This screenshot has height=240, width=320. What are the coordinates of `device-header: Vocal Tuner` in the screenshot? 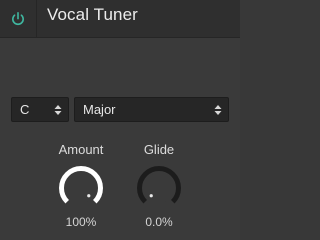 It's located at (120, 19).